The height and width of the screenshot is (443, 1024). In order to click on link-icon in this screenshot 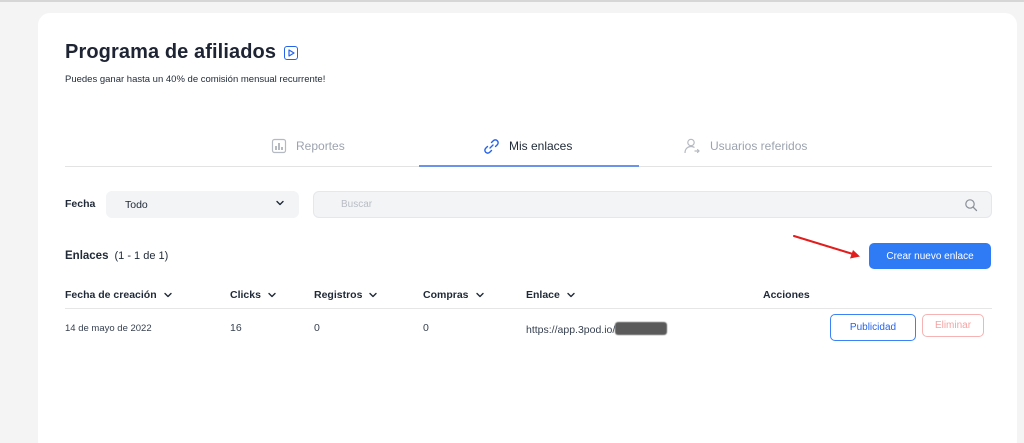, I will do `click(491, 146)`.